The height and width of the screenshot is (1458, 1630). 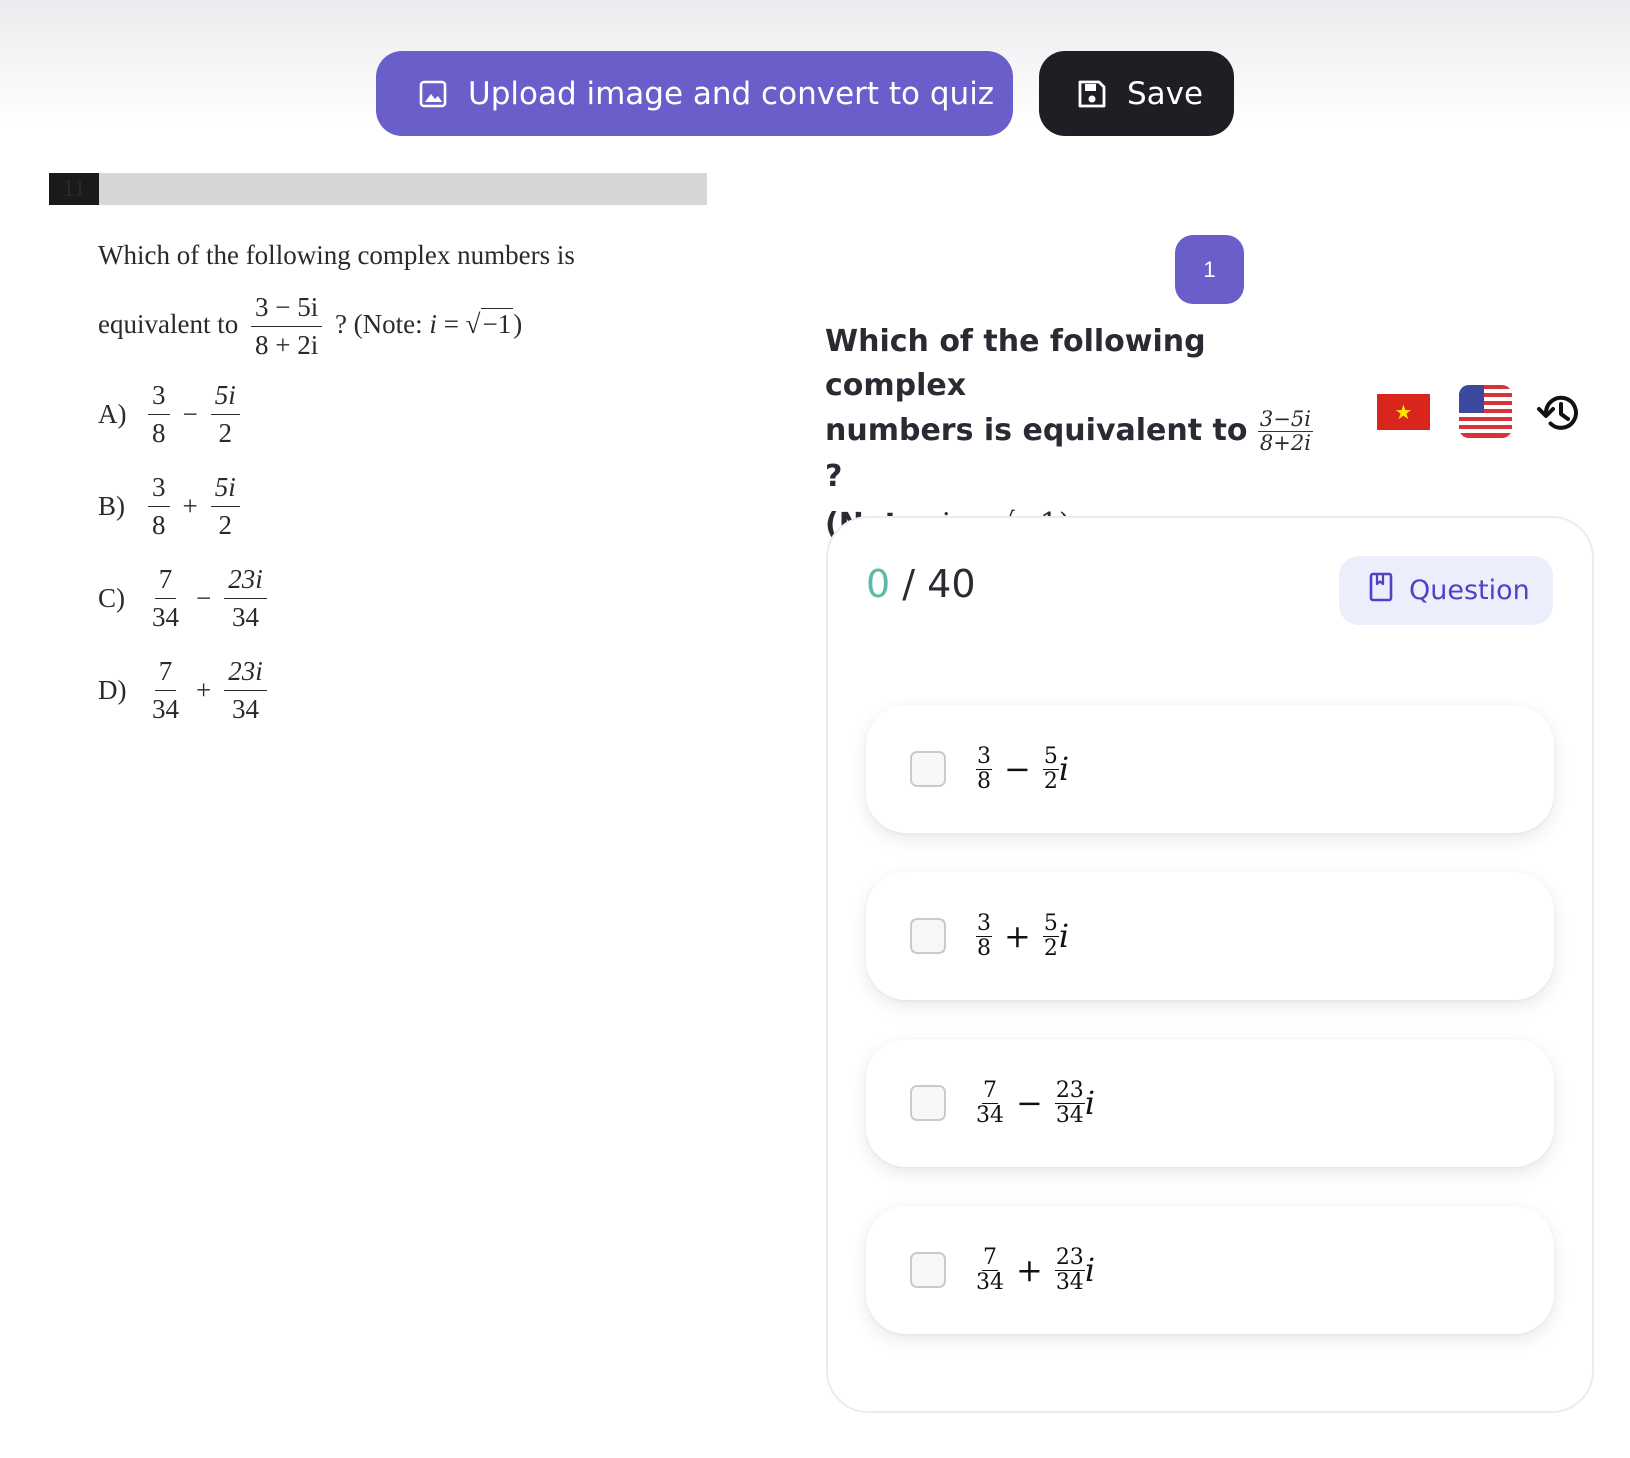 I want to click on upload-button-label: Upload image and convert to quiz, so click(x=731, y=93).